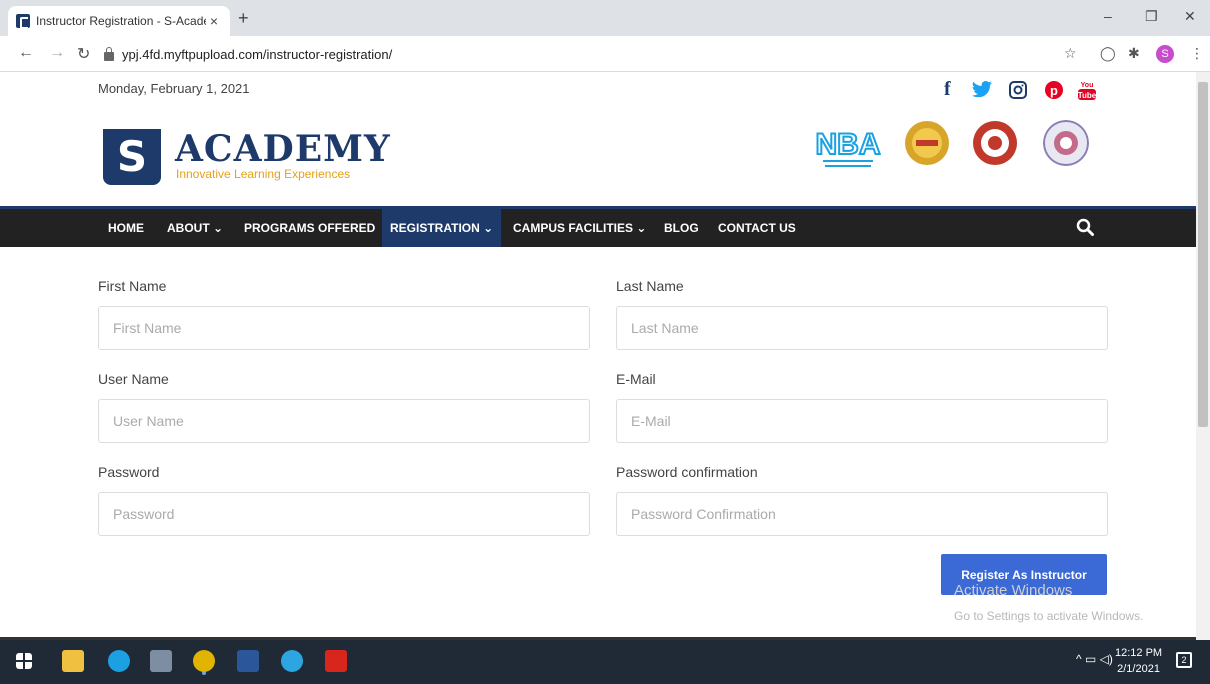 The image size is (1210, 684). Describe the element at coordinates (263, 174) in the screenshot. I see `logo-tagline: Innovative Learning Experiences` at that location.